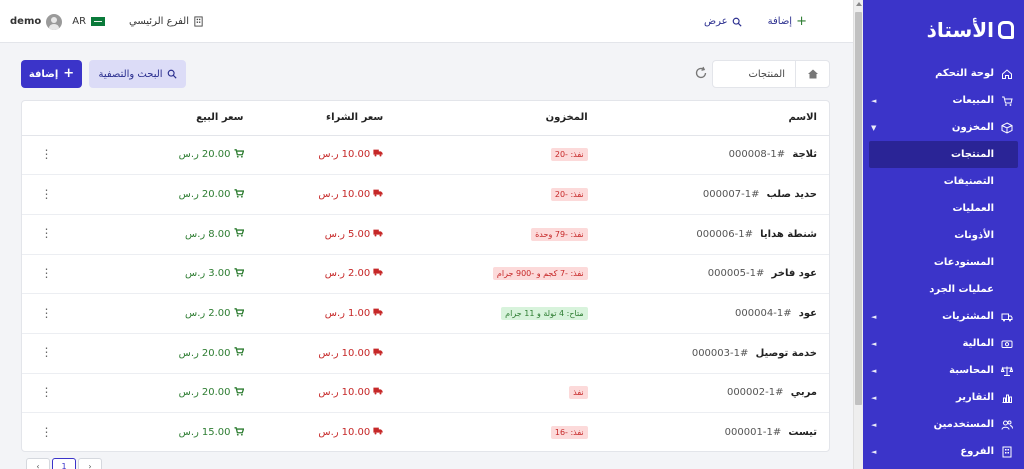 The image size is (1024, 469). Describe the element at coordinates (943, 154) in the screenshot. I see `sidebar-subitem-products: المنتجات` at that location.